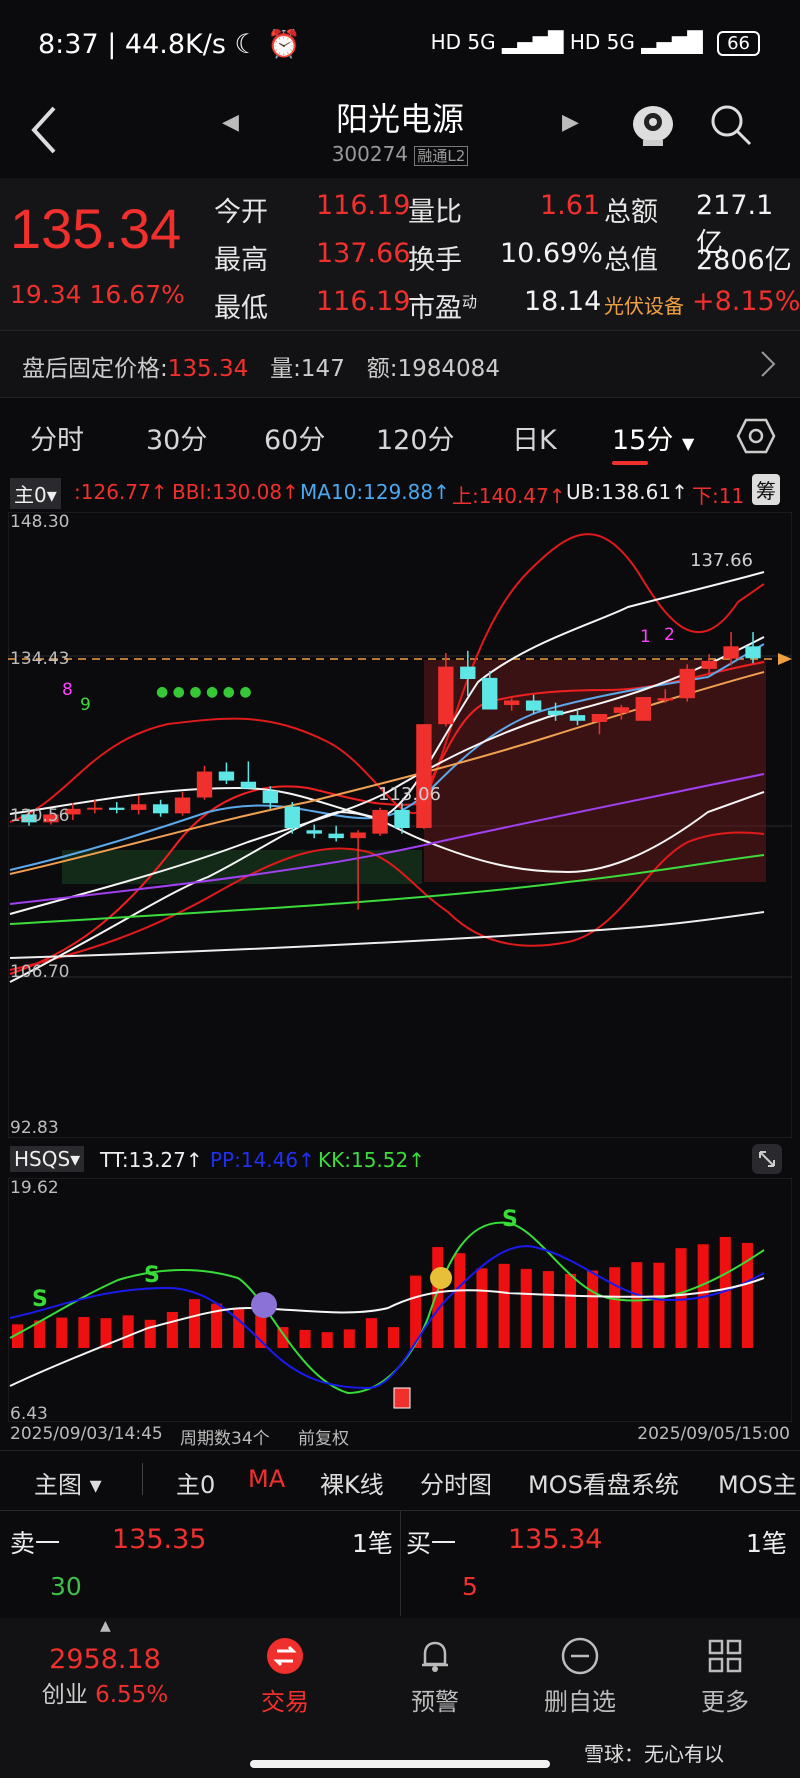 The width and height of the screenshot is (800, 1778). What do you see at coordinates (195, 1482) in the screenshot?
I see `indicator-main0: 主0` at bounding box center [195, 1482].